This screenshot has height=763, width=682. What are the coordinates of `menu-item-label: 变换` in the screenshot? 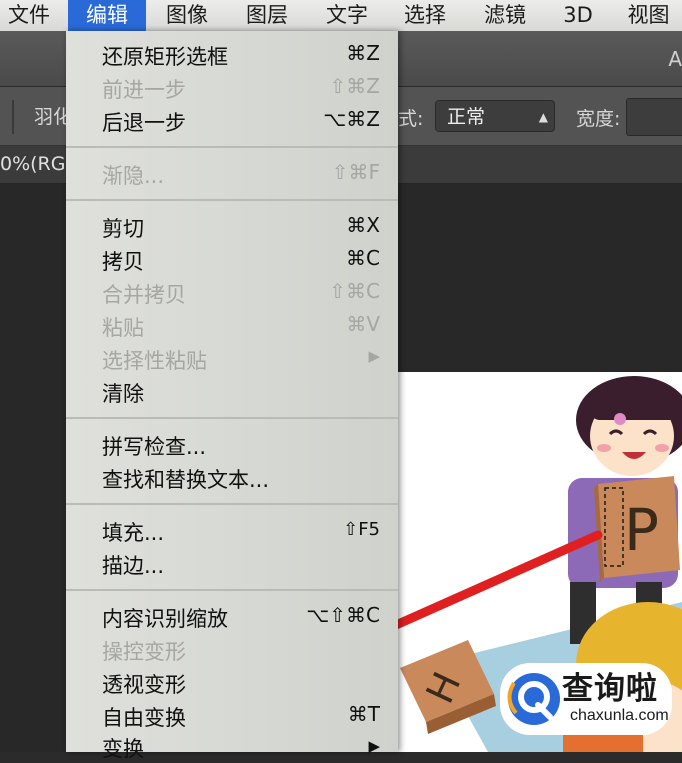 It's located at (123, 749).